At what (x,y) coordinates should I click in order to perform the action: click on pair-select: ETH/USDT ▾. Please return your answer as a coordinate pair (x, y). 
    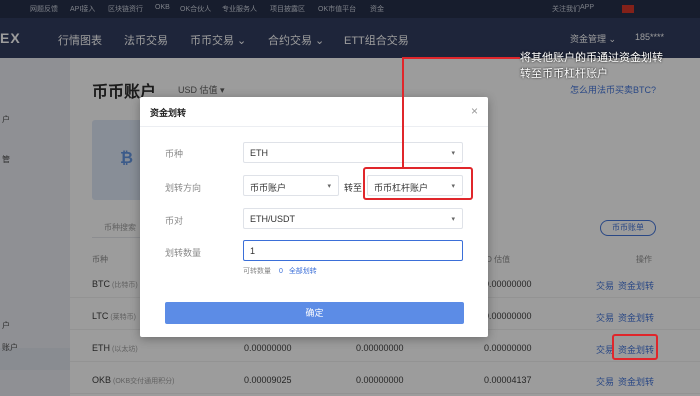
    Looking at the image, I should click on (353, 218).